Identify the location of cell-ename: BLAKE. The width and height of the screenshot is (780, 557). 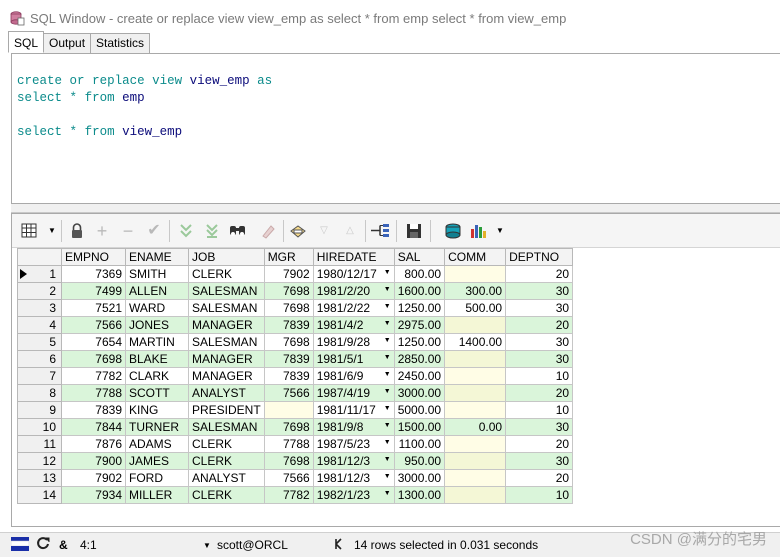
(157, 359).